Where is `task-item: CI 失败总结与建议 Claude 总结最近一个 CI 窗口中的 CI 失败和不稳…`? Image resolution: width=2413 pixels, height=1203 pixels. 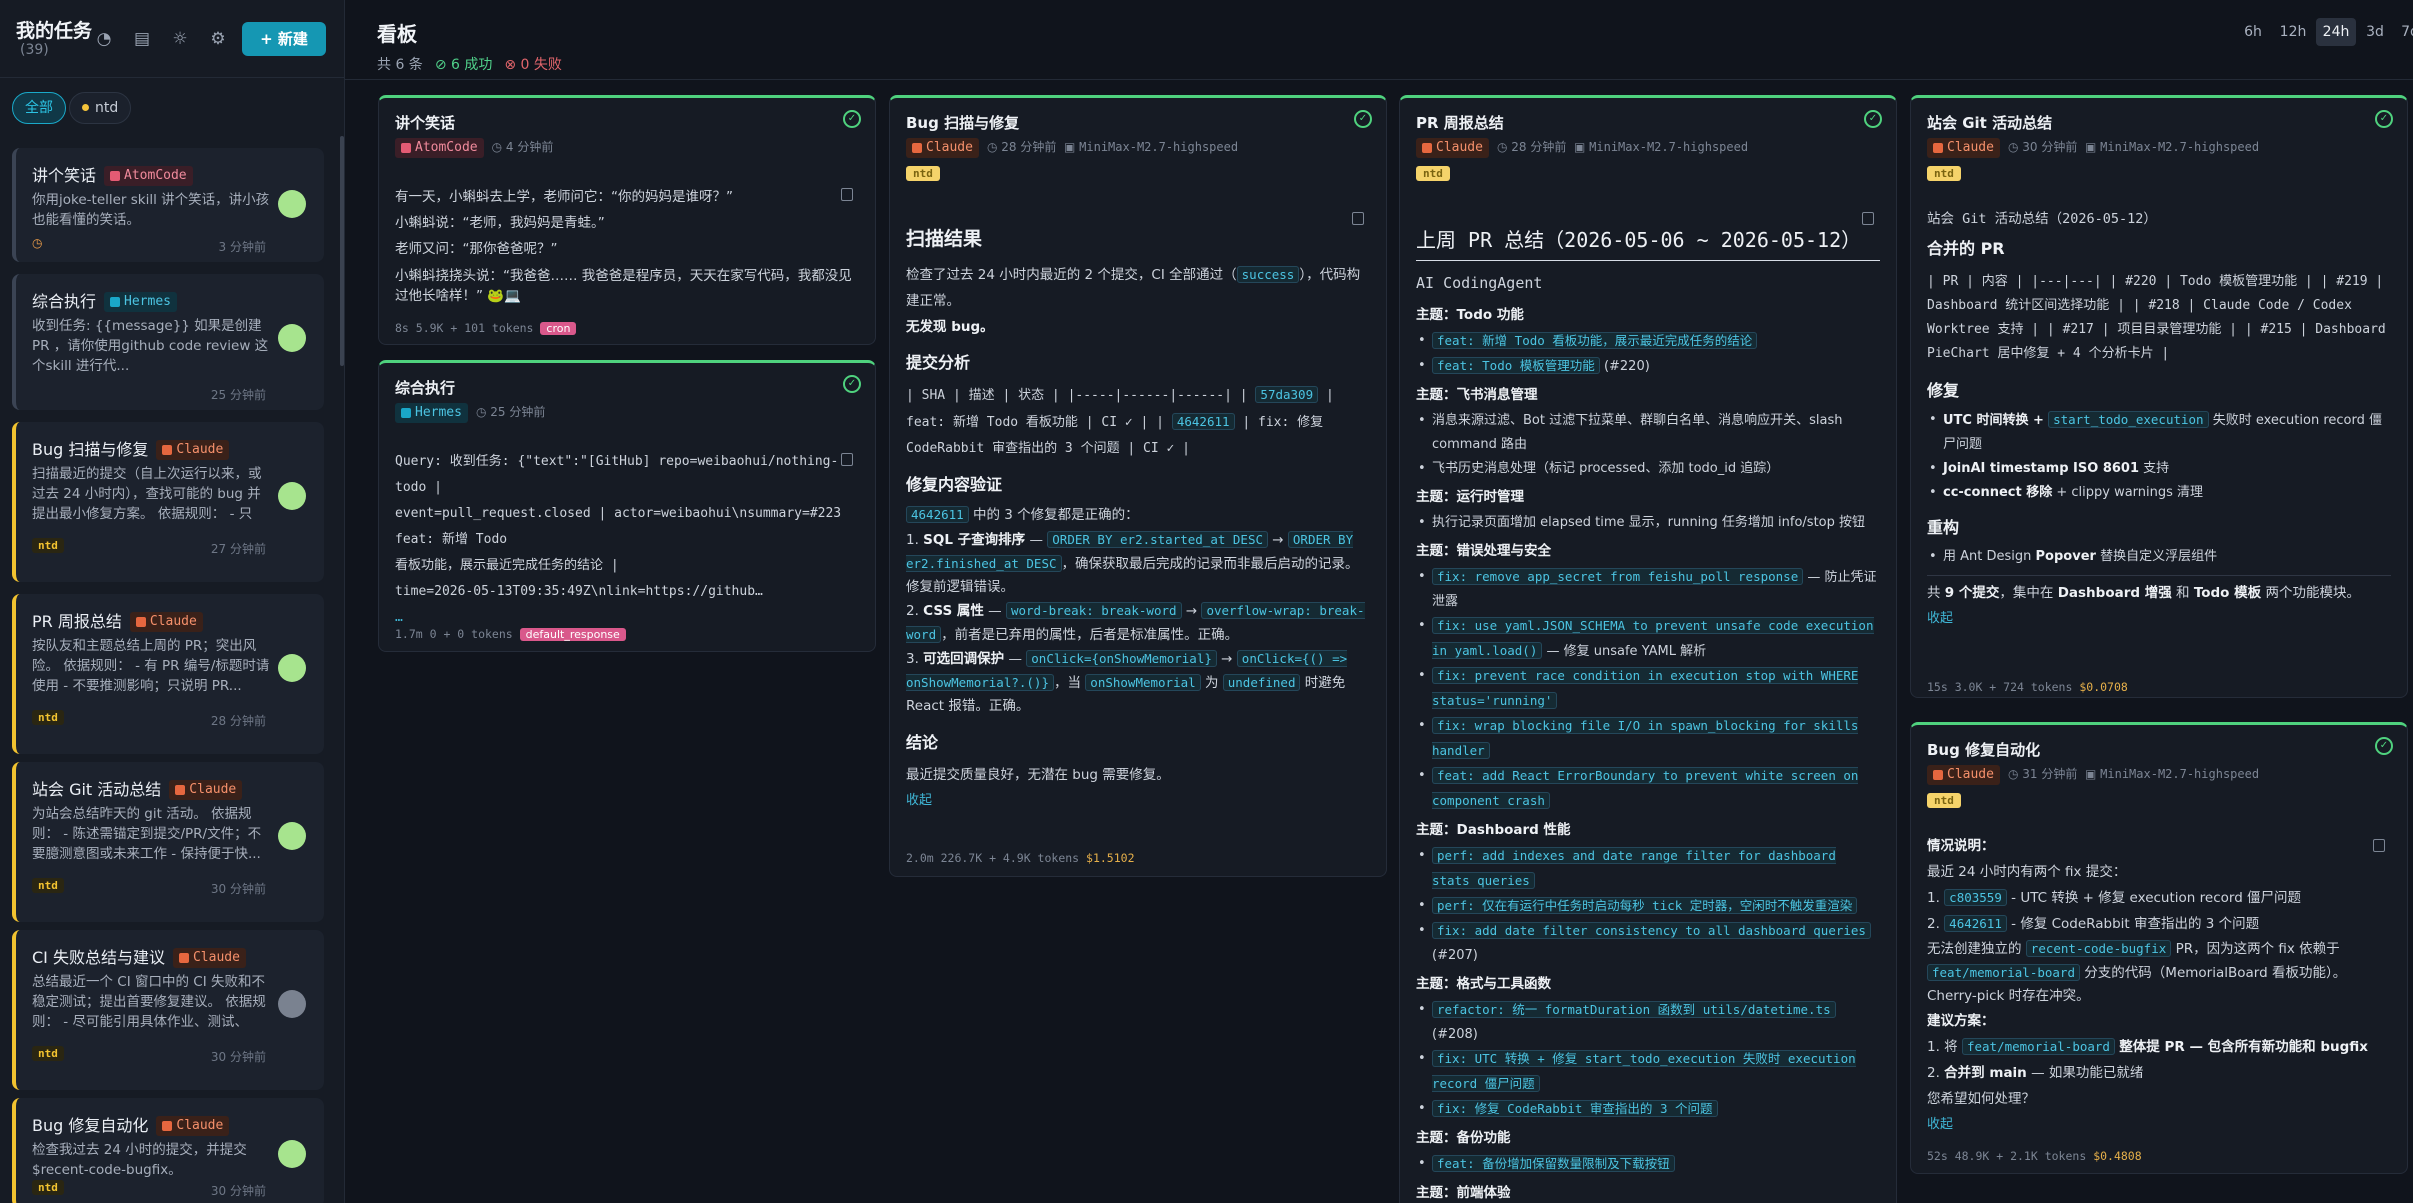
task-item: CI 失败总结与建议 Claude 总结最近一个 CI 窗口中的 CI 失败和不稳… is located at coordinates (168, 1010).